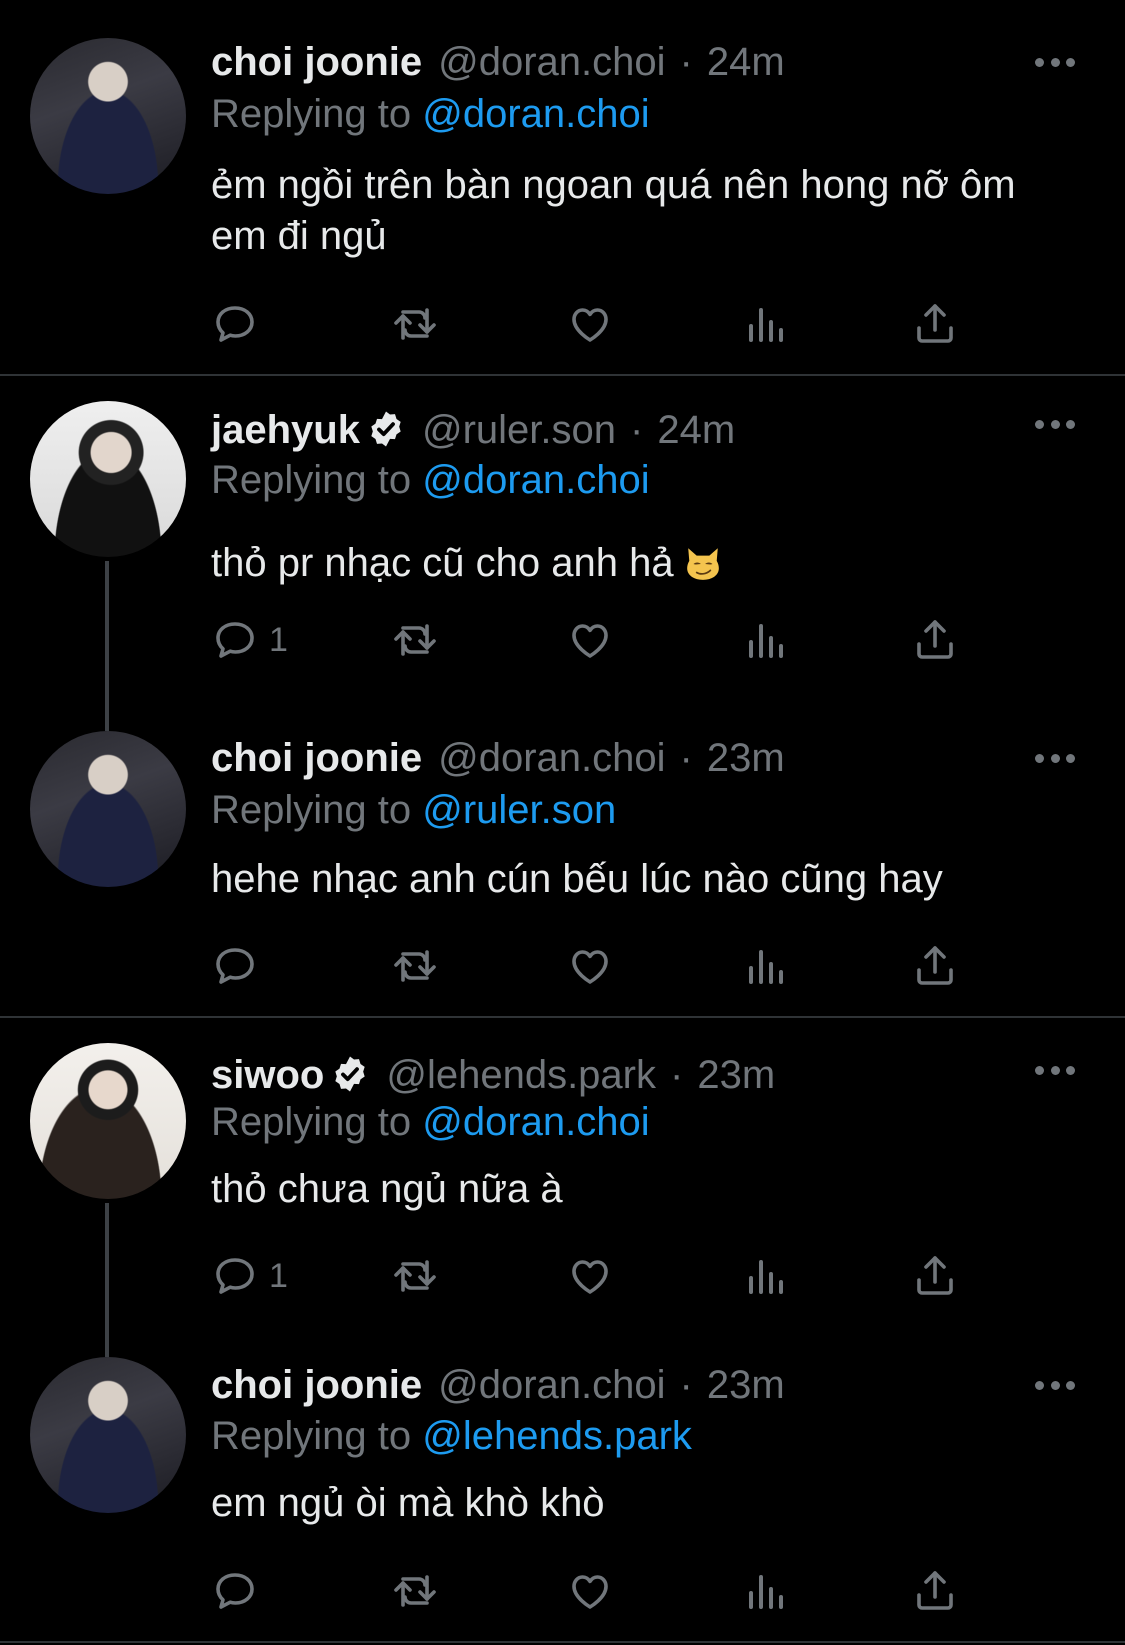 This screenshot has height=1645, width=1125. I want to click on tweet-text: hehe nhạc anh cún bếu lúc nào cũng hay, so click(577, 879).